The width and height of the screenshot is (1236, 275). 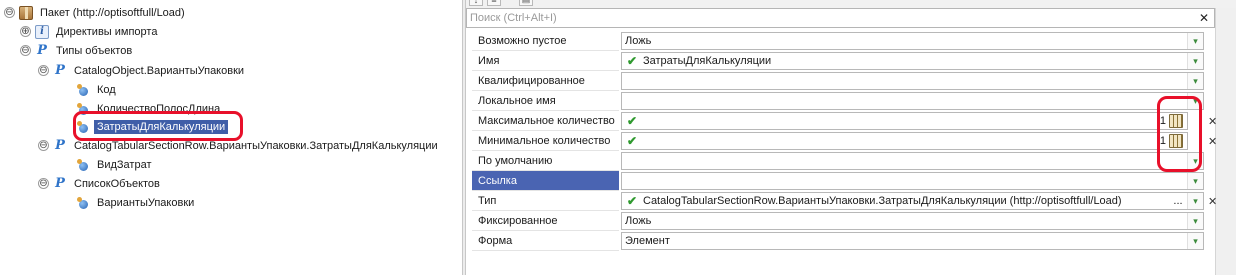 I want to click on property-row: Возможно пустое Ложь ▾, so click(x=840, y=41).